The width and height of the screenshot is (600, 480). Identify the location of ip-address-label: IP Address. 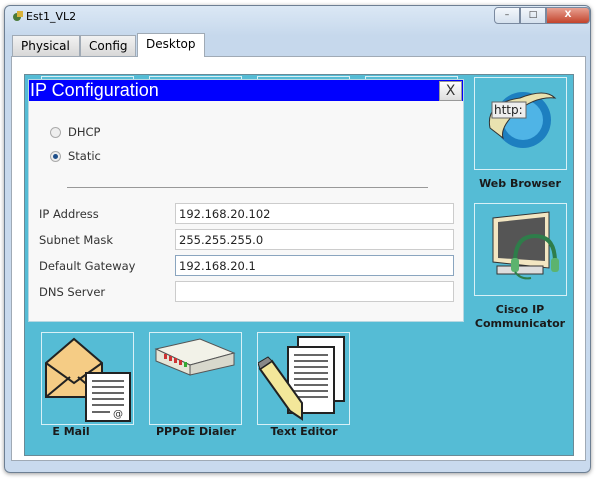
(69, 214).